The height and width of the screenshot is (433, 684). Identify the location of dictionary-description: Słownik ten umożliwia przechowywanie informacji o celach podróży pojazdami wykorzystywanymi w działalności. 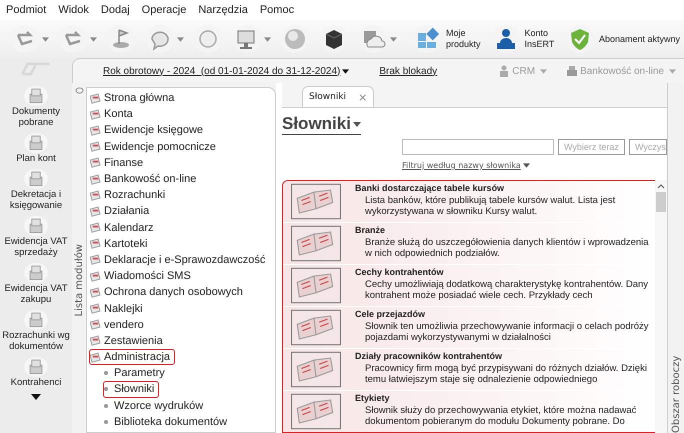
(507, 332).